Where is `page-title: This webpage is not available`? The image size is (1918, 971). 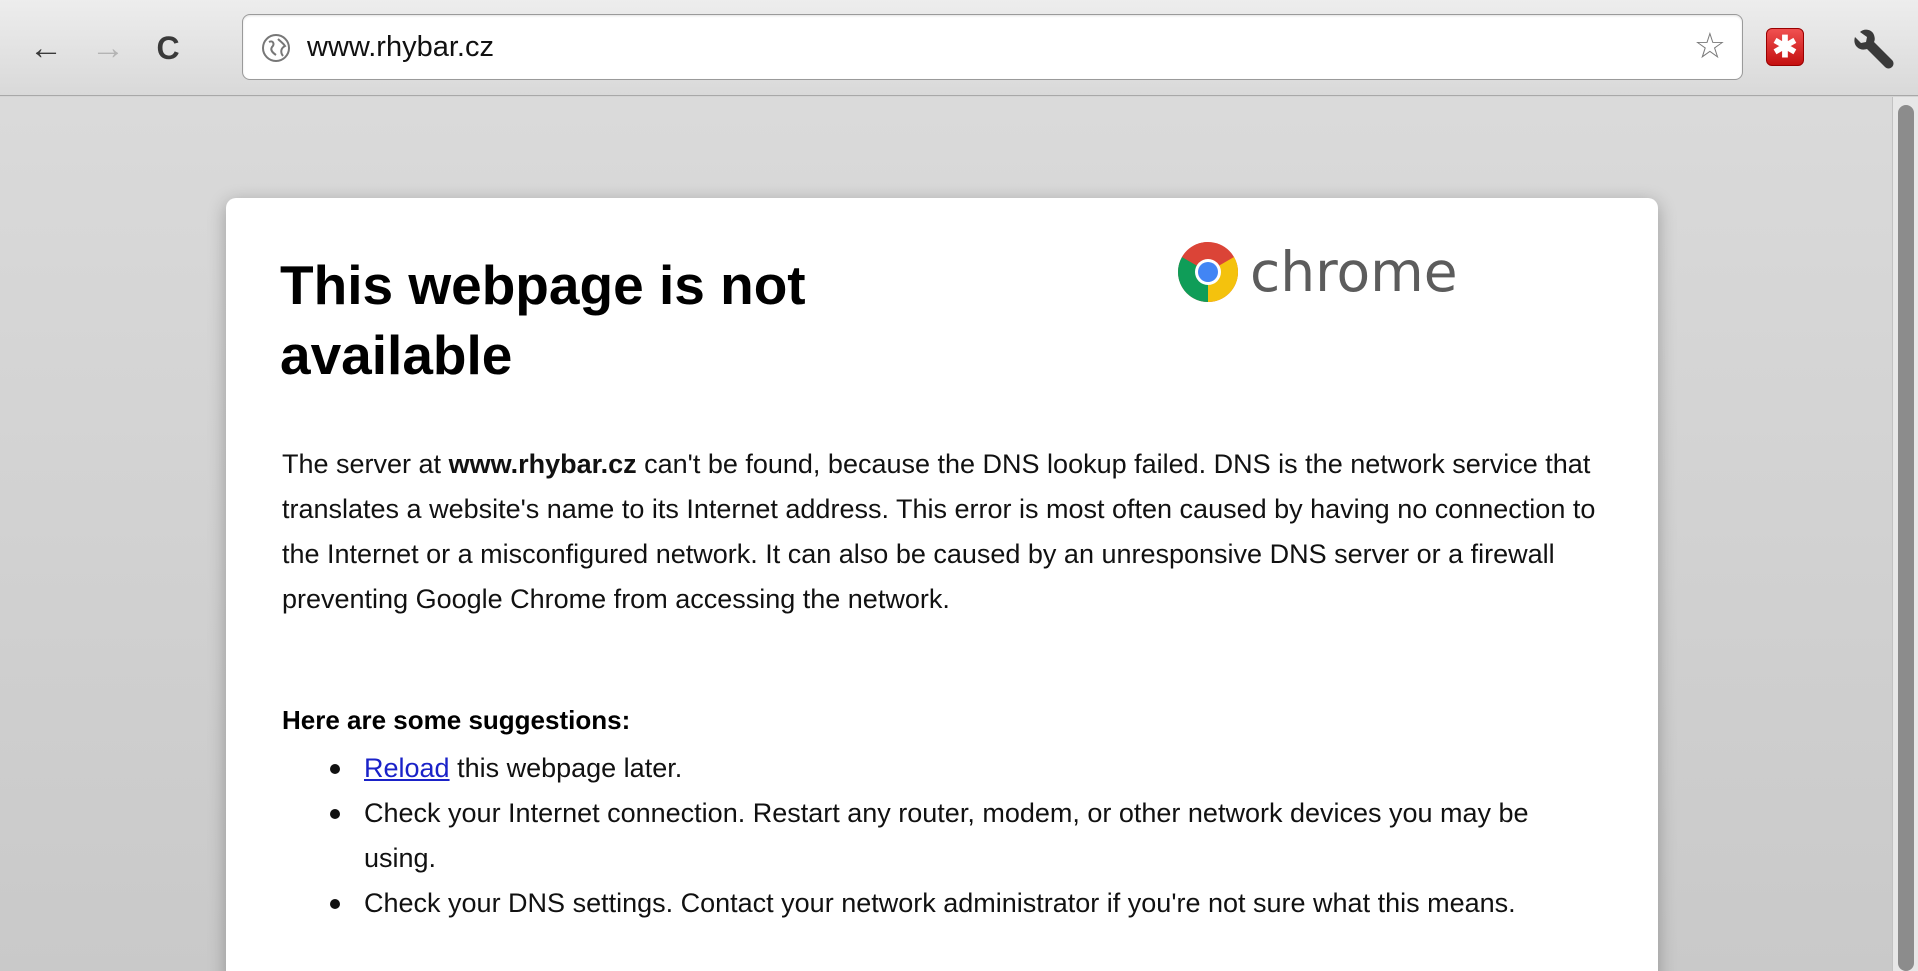
page-title: This webpage is not available is located at coordinates (543, 320).